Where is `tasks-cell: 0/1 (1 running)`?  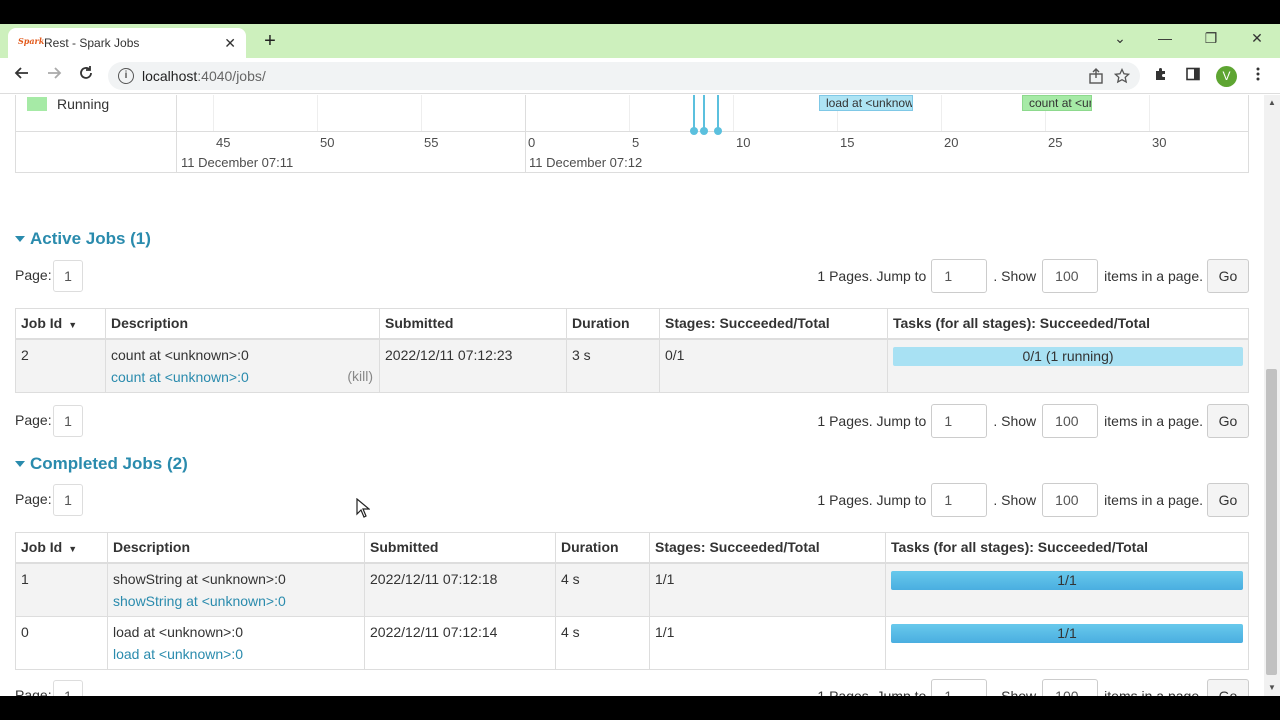 tasks-cell: 0/1 (1 running) is located at coordinates (1068, 365).